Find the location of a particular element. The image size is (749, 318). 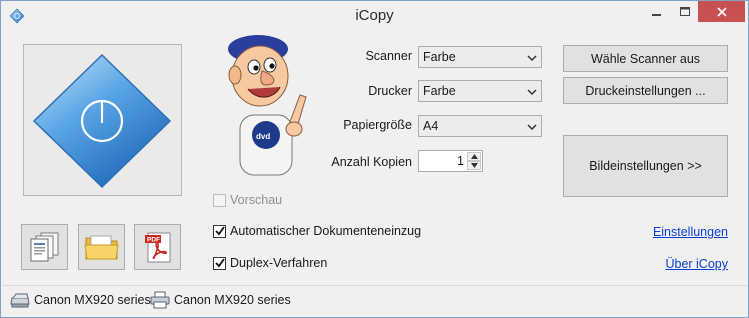

window-title: iCopy is located at coordinates (374, 15).